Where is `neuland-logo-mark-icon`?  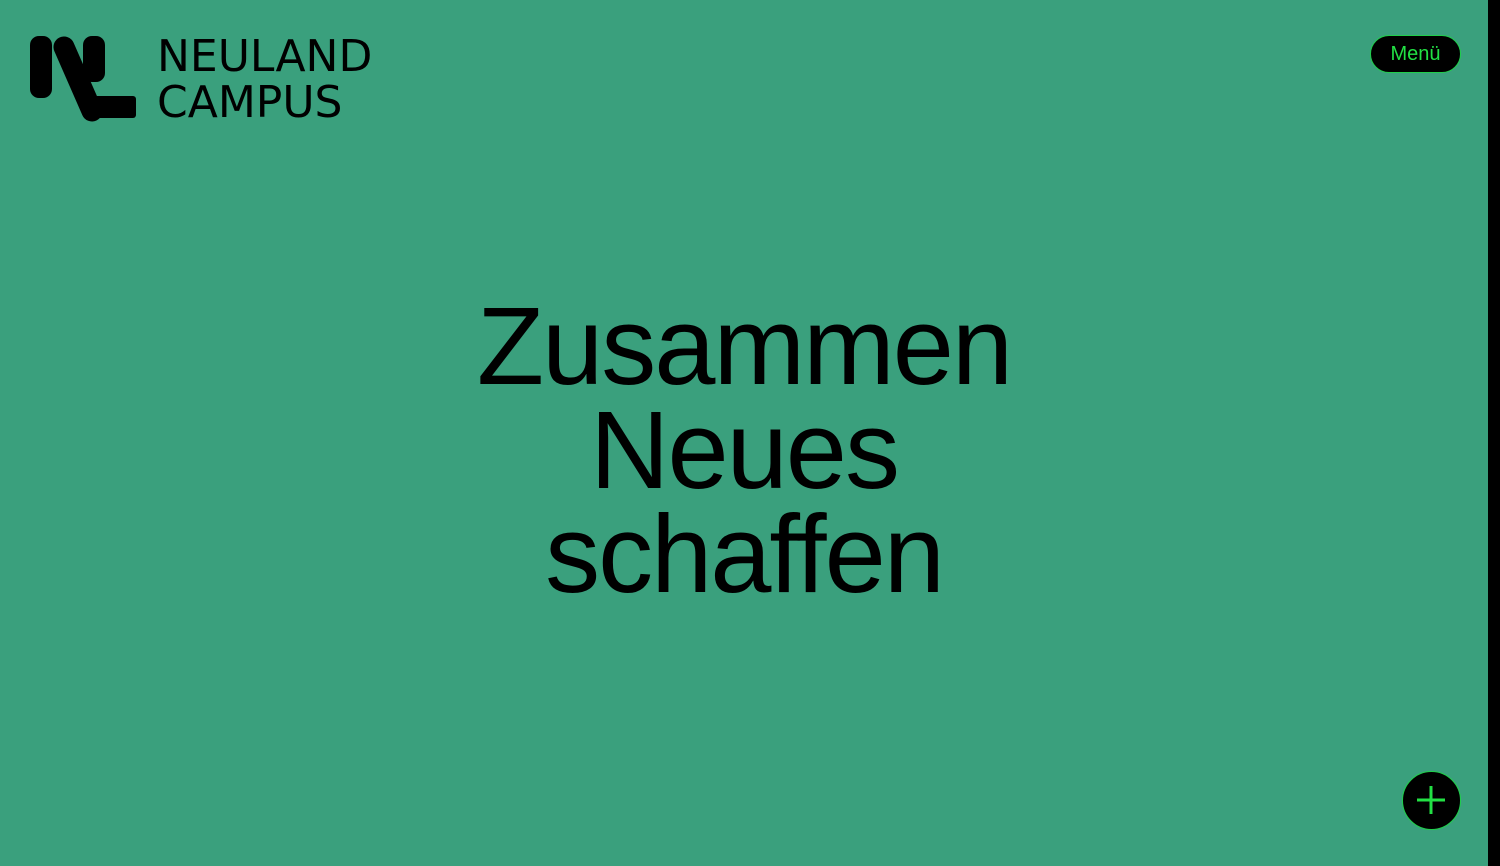
neuland-logo-mark-icon is located at coordinates (83, 79).